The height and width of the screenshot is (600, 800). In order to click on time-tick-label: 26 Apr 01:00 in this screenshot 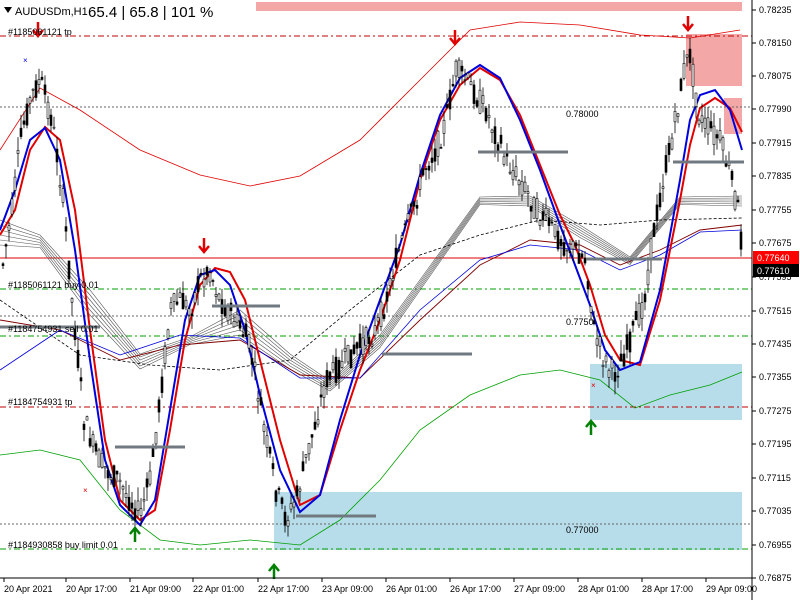, I will do `click(411, 589)`.